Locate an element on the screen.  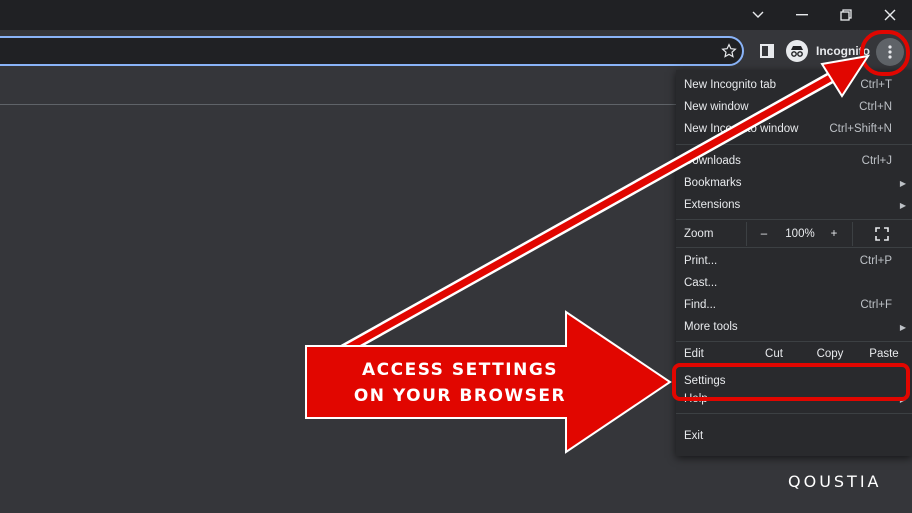
big-arrow is located at coordinates (488, 382).